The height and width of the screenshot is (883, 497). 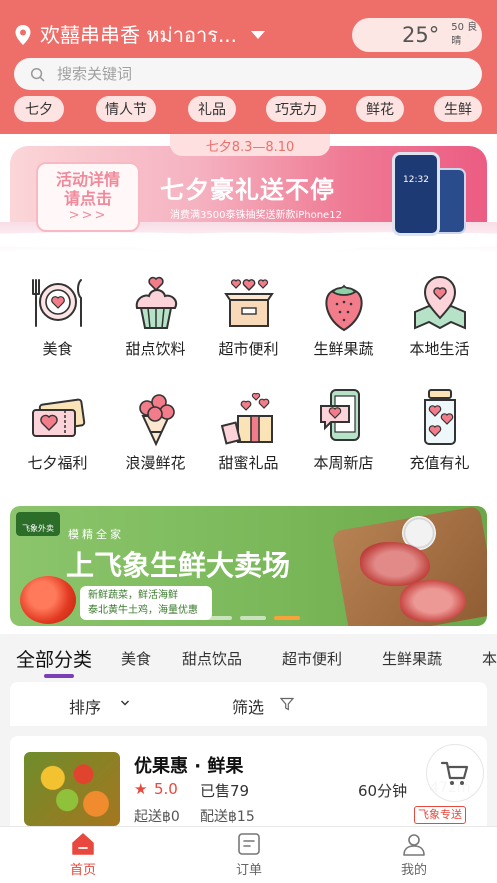 I want to click on activity-details-line1: 活动详情, so click(x=87, y=179).